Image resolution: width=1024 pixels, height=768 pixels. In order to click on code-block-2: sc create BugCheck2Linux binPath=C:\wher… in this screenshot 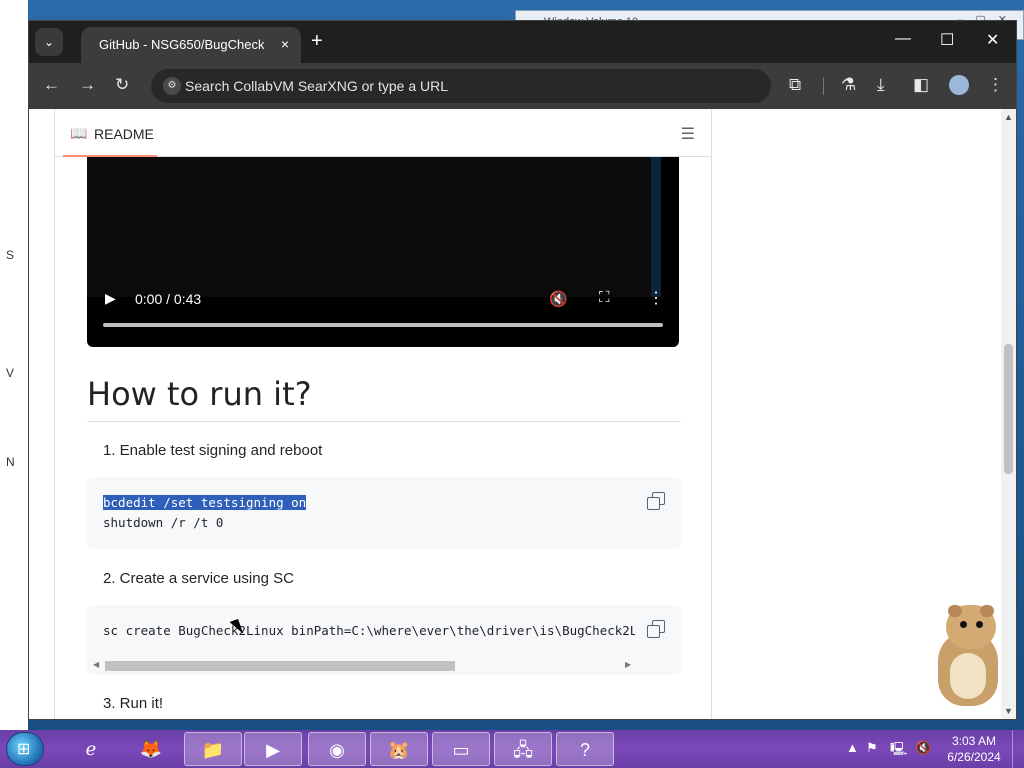, I will do `click(384, 640)`.